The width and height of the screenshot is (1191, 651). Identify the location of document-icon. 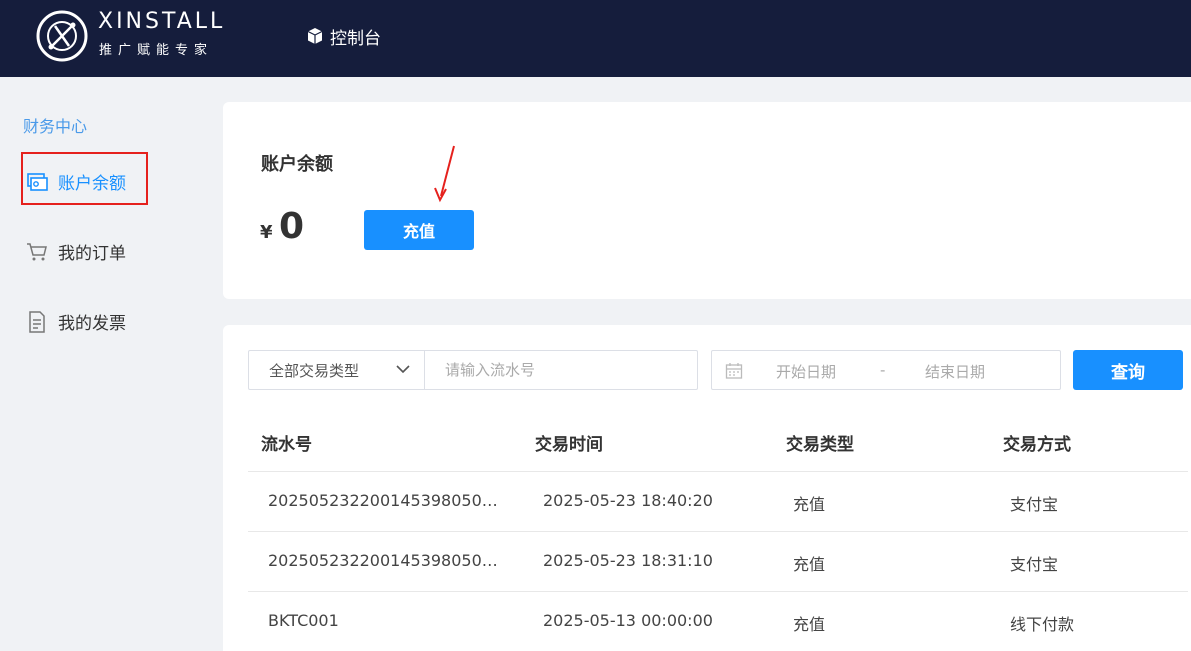
(37, 321).